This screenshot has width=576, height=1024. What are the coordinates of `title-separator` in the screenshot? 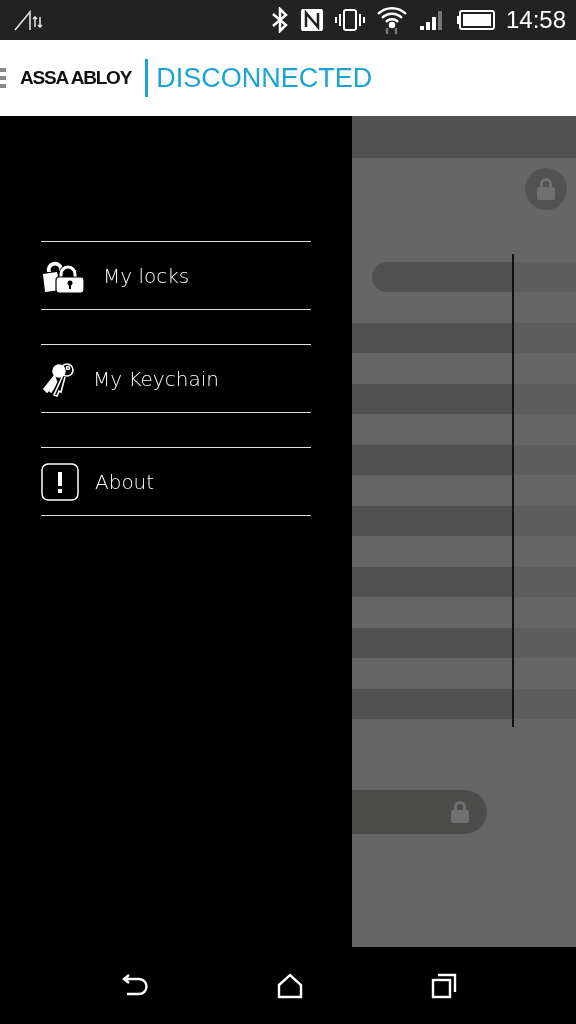 It's located at (147, 78).